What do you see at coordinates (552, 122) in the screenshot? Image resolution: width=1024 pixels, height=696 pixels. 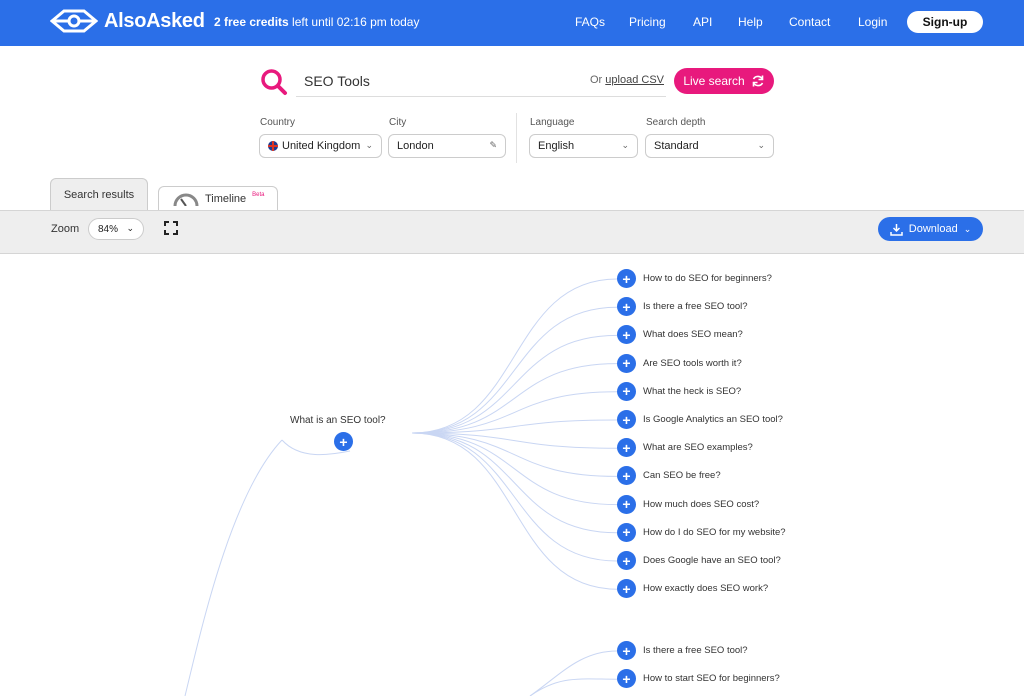 I see `language-label: Language` at bounding box center [552, 122].